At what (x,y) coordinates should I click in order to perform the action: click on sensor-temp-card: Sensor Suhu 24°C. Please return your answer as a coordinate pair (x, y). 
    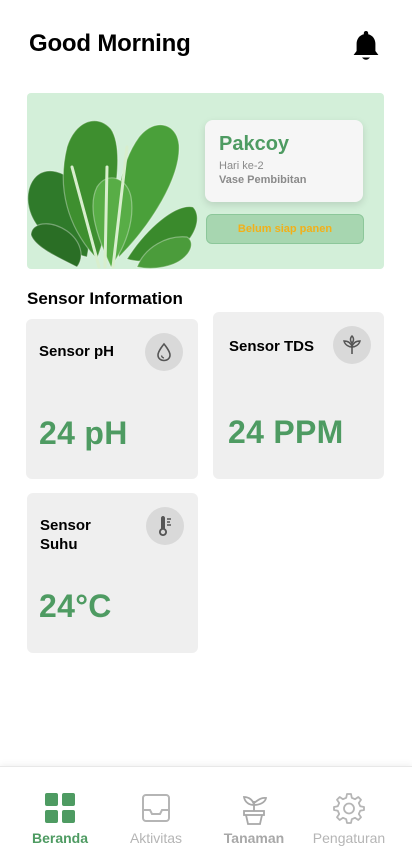
    Looking at the image, I should click on (112, 573).